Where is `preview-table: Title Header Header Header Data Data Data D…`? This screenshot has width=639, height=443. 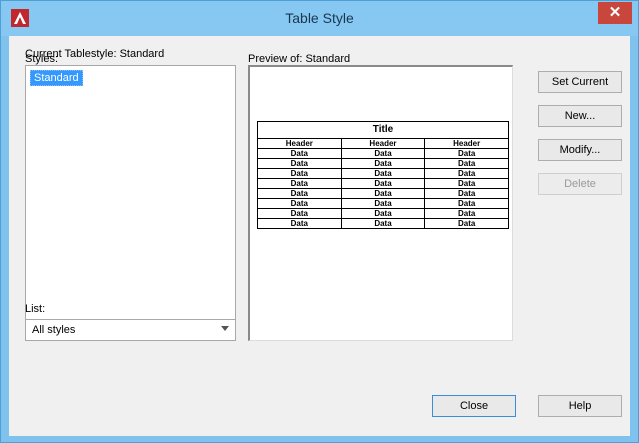
preview-table: Title Header Header Header Data Data Data D… is located at coordinates (383, 175).